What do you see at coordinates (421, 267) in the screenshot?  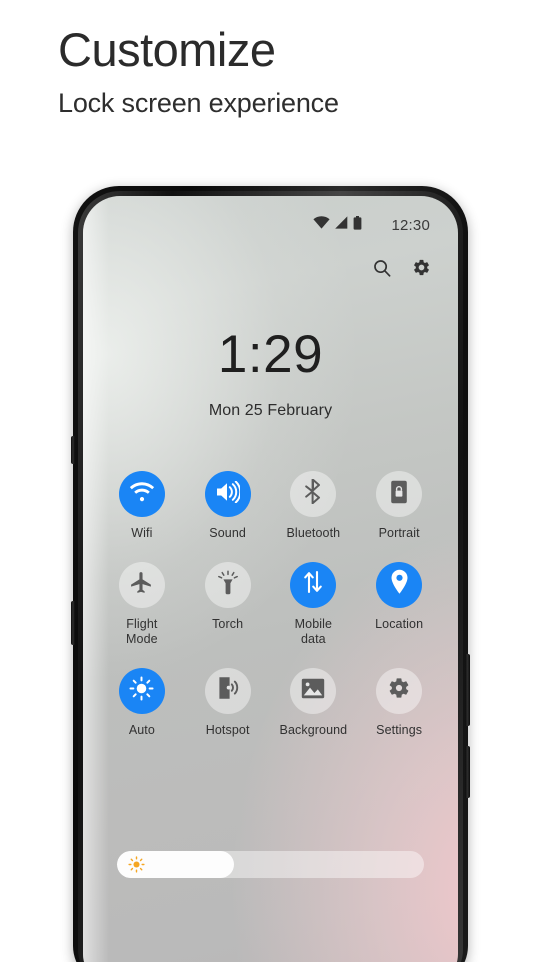 I see `gear-icon` at bounding box center [421, 267].